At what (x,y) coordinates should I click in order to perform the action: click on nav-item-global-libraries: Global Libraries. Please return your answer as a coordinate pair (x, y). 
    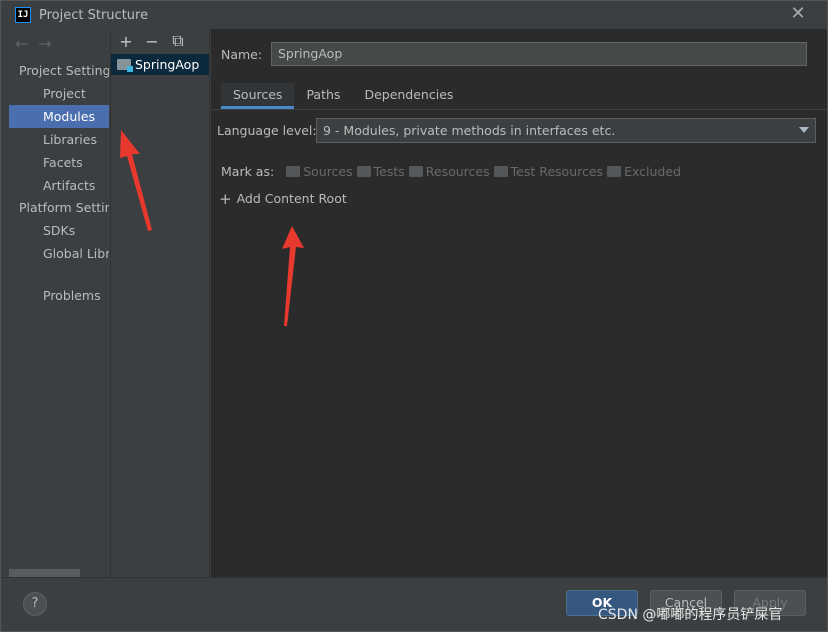
    Looking at the image, I should click on (59, 253).